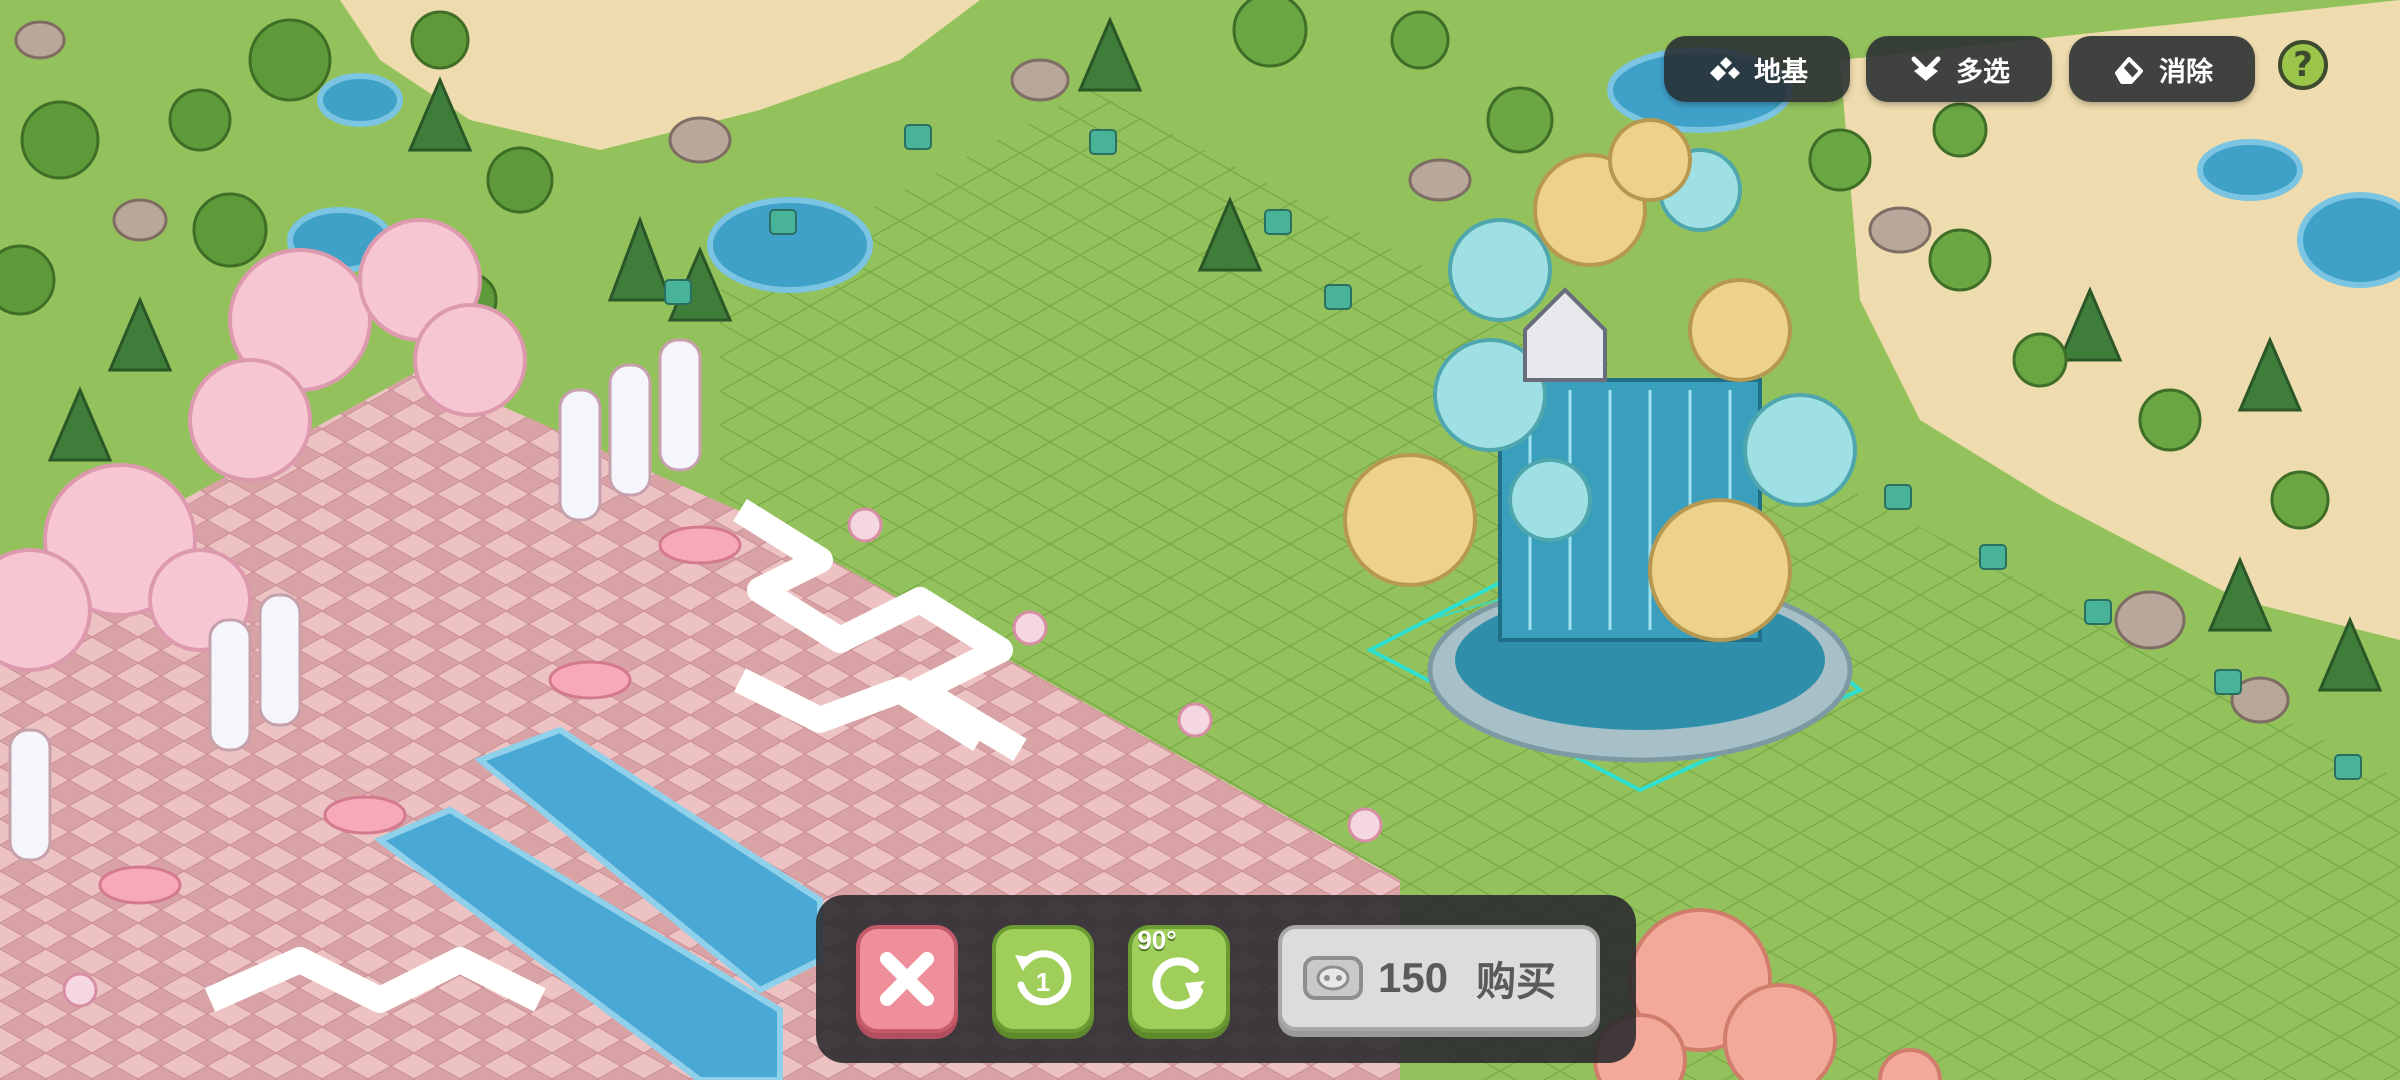  I want to click on close-icon, so click(907, 979).